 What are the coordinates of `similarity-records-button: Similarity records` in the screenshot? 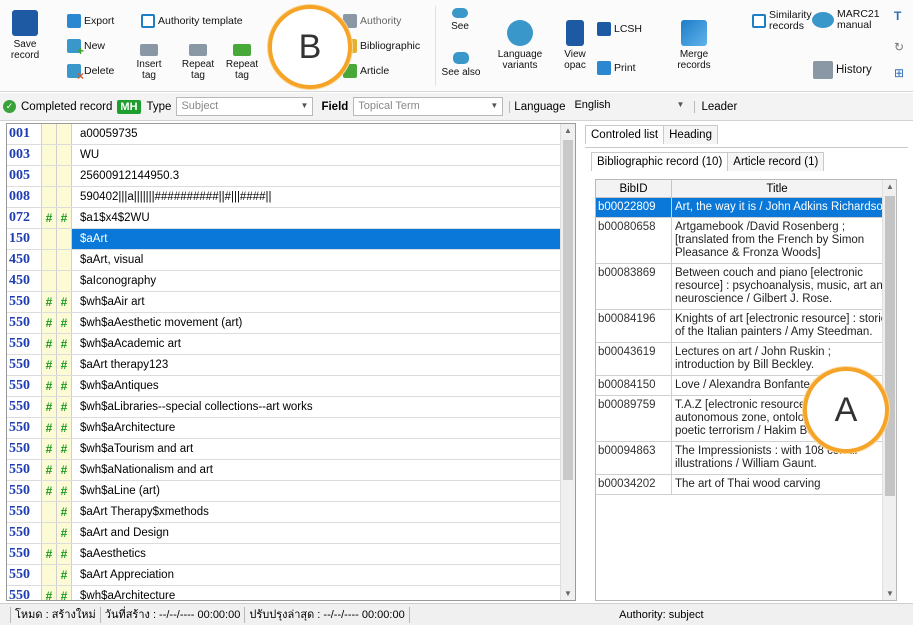 It's located at (782, 21).